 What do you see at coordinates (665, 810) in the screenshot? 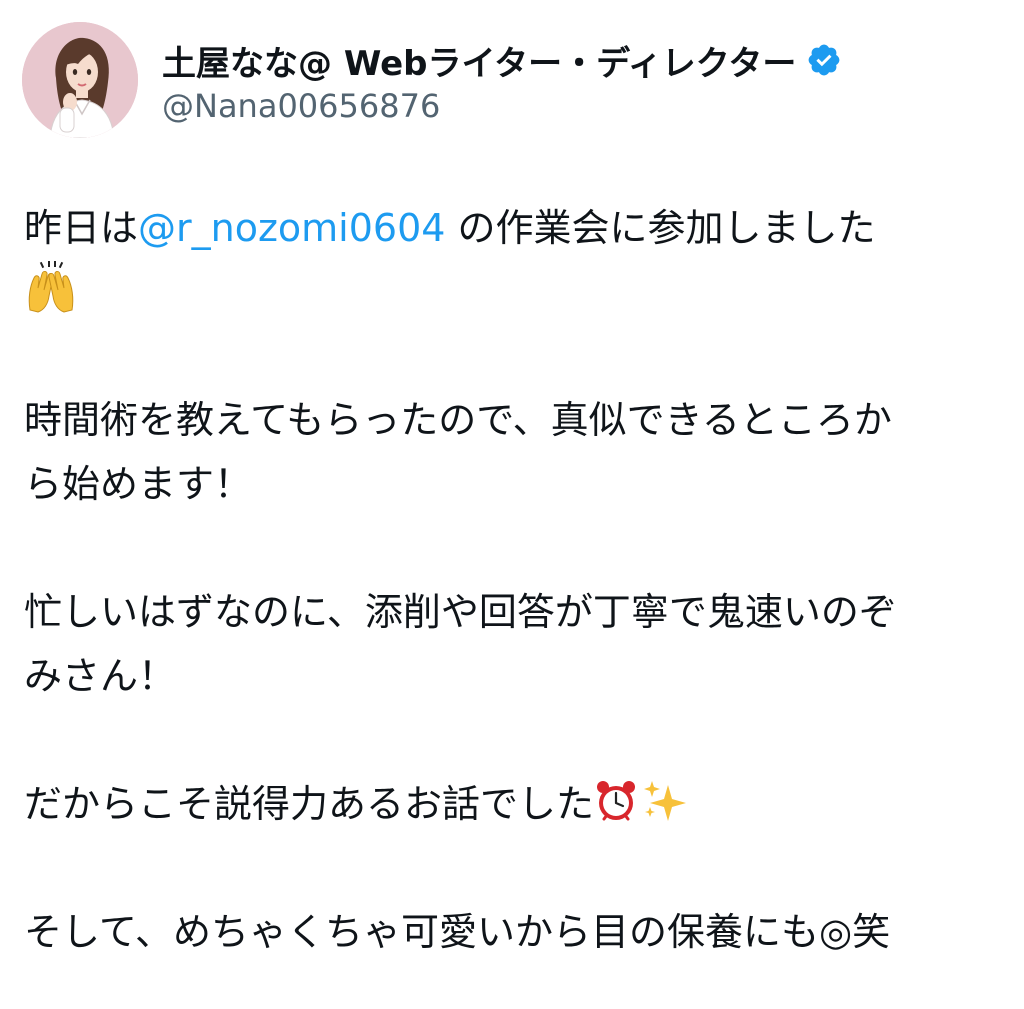
I see `sparkles-emoji` at bounding box center [665, 810].